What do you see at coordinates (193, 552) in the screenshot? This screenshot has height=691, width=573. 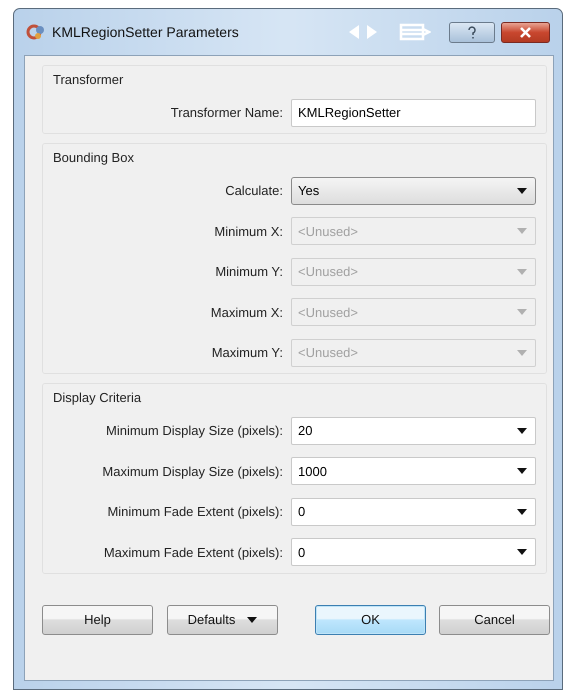 I see `field-label: Maximum Fade Extent (pixels):` at bounding box center [193, 552].